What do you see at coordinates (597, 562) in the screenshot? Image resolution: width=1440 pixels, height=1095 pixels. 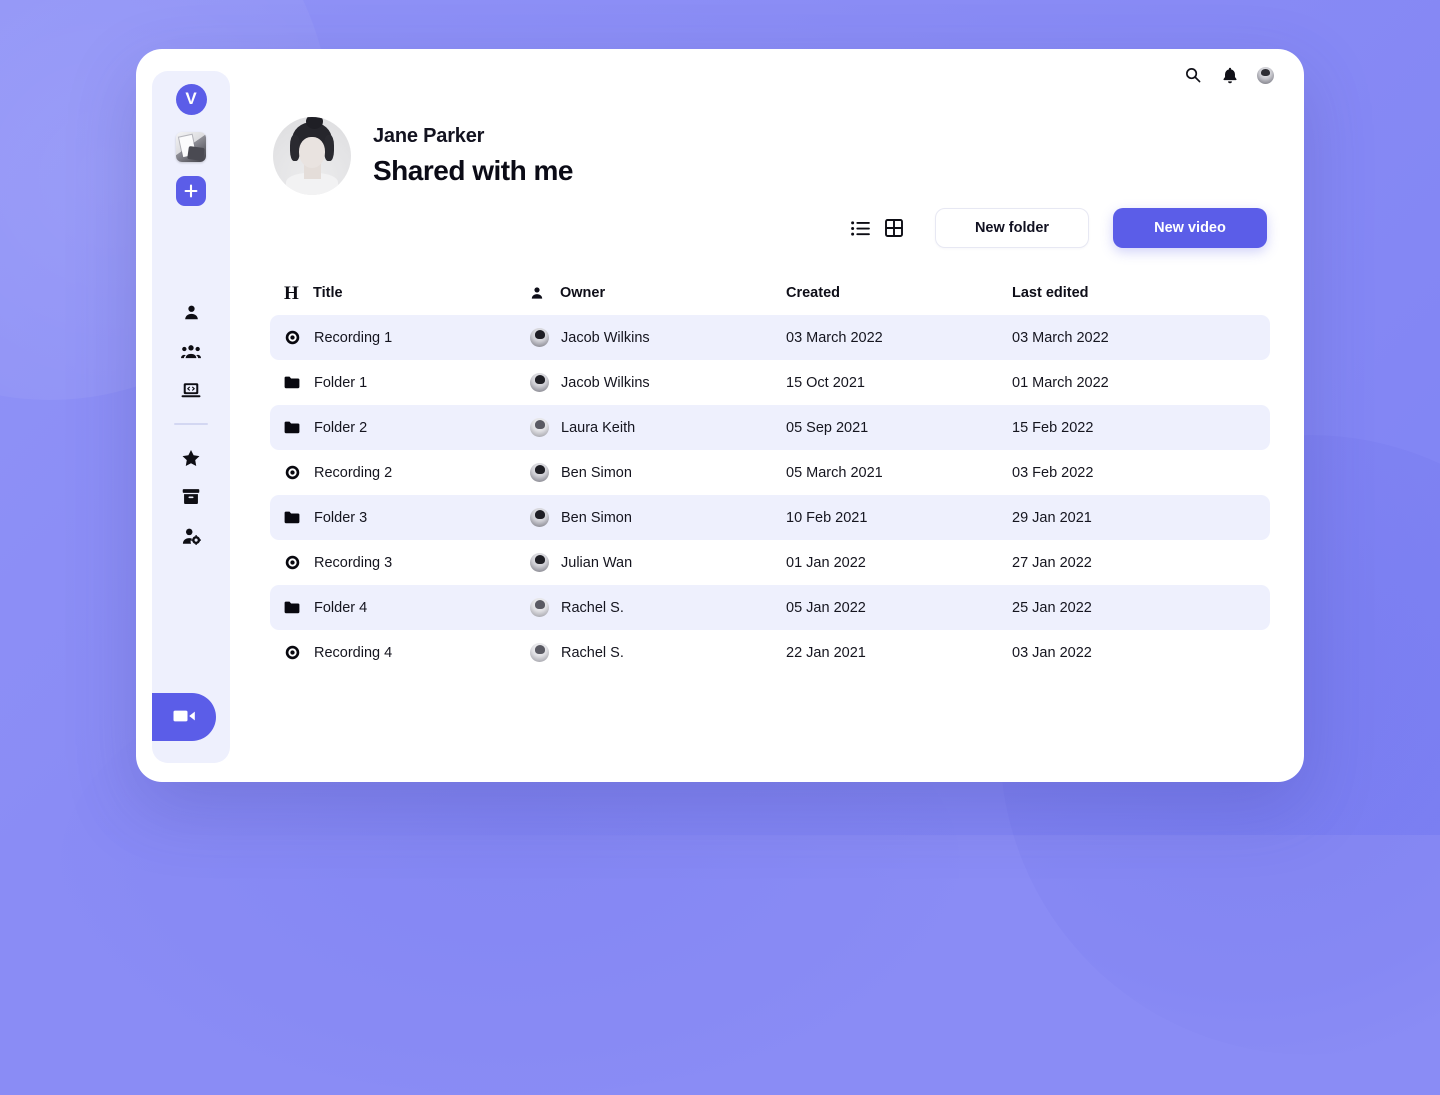 I see `owner-name: Julian Wan` at bounding box center [597, 562].